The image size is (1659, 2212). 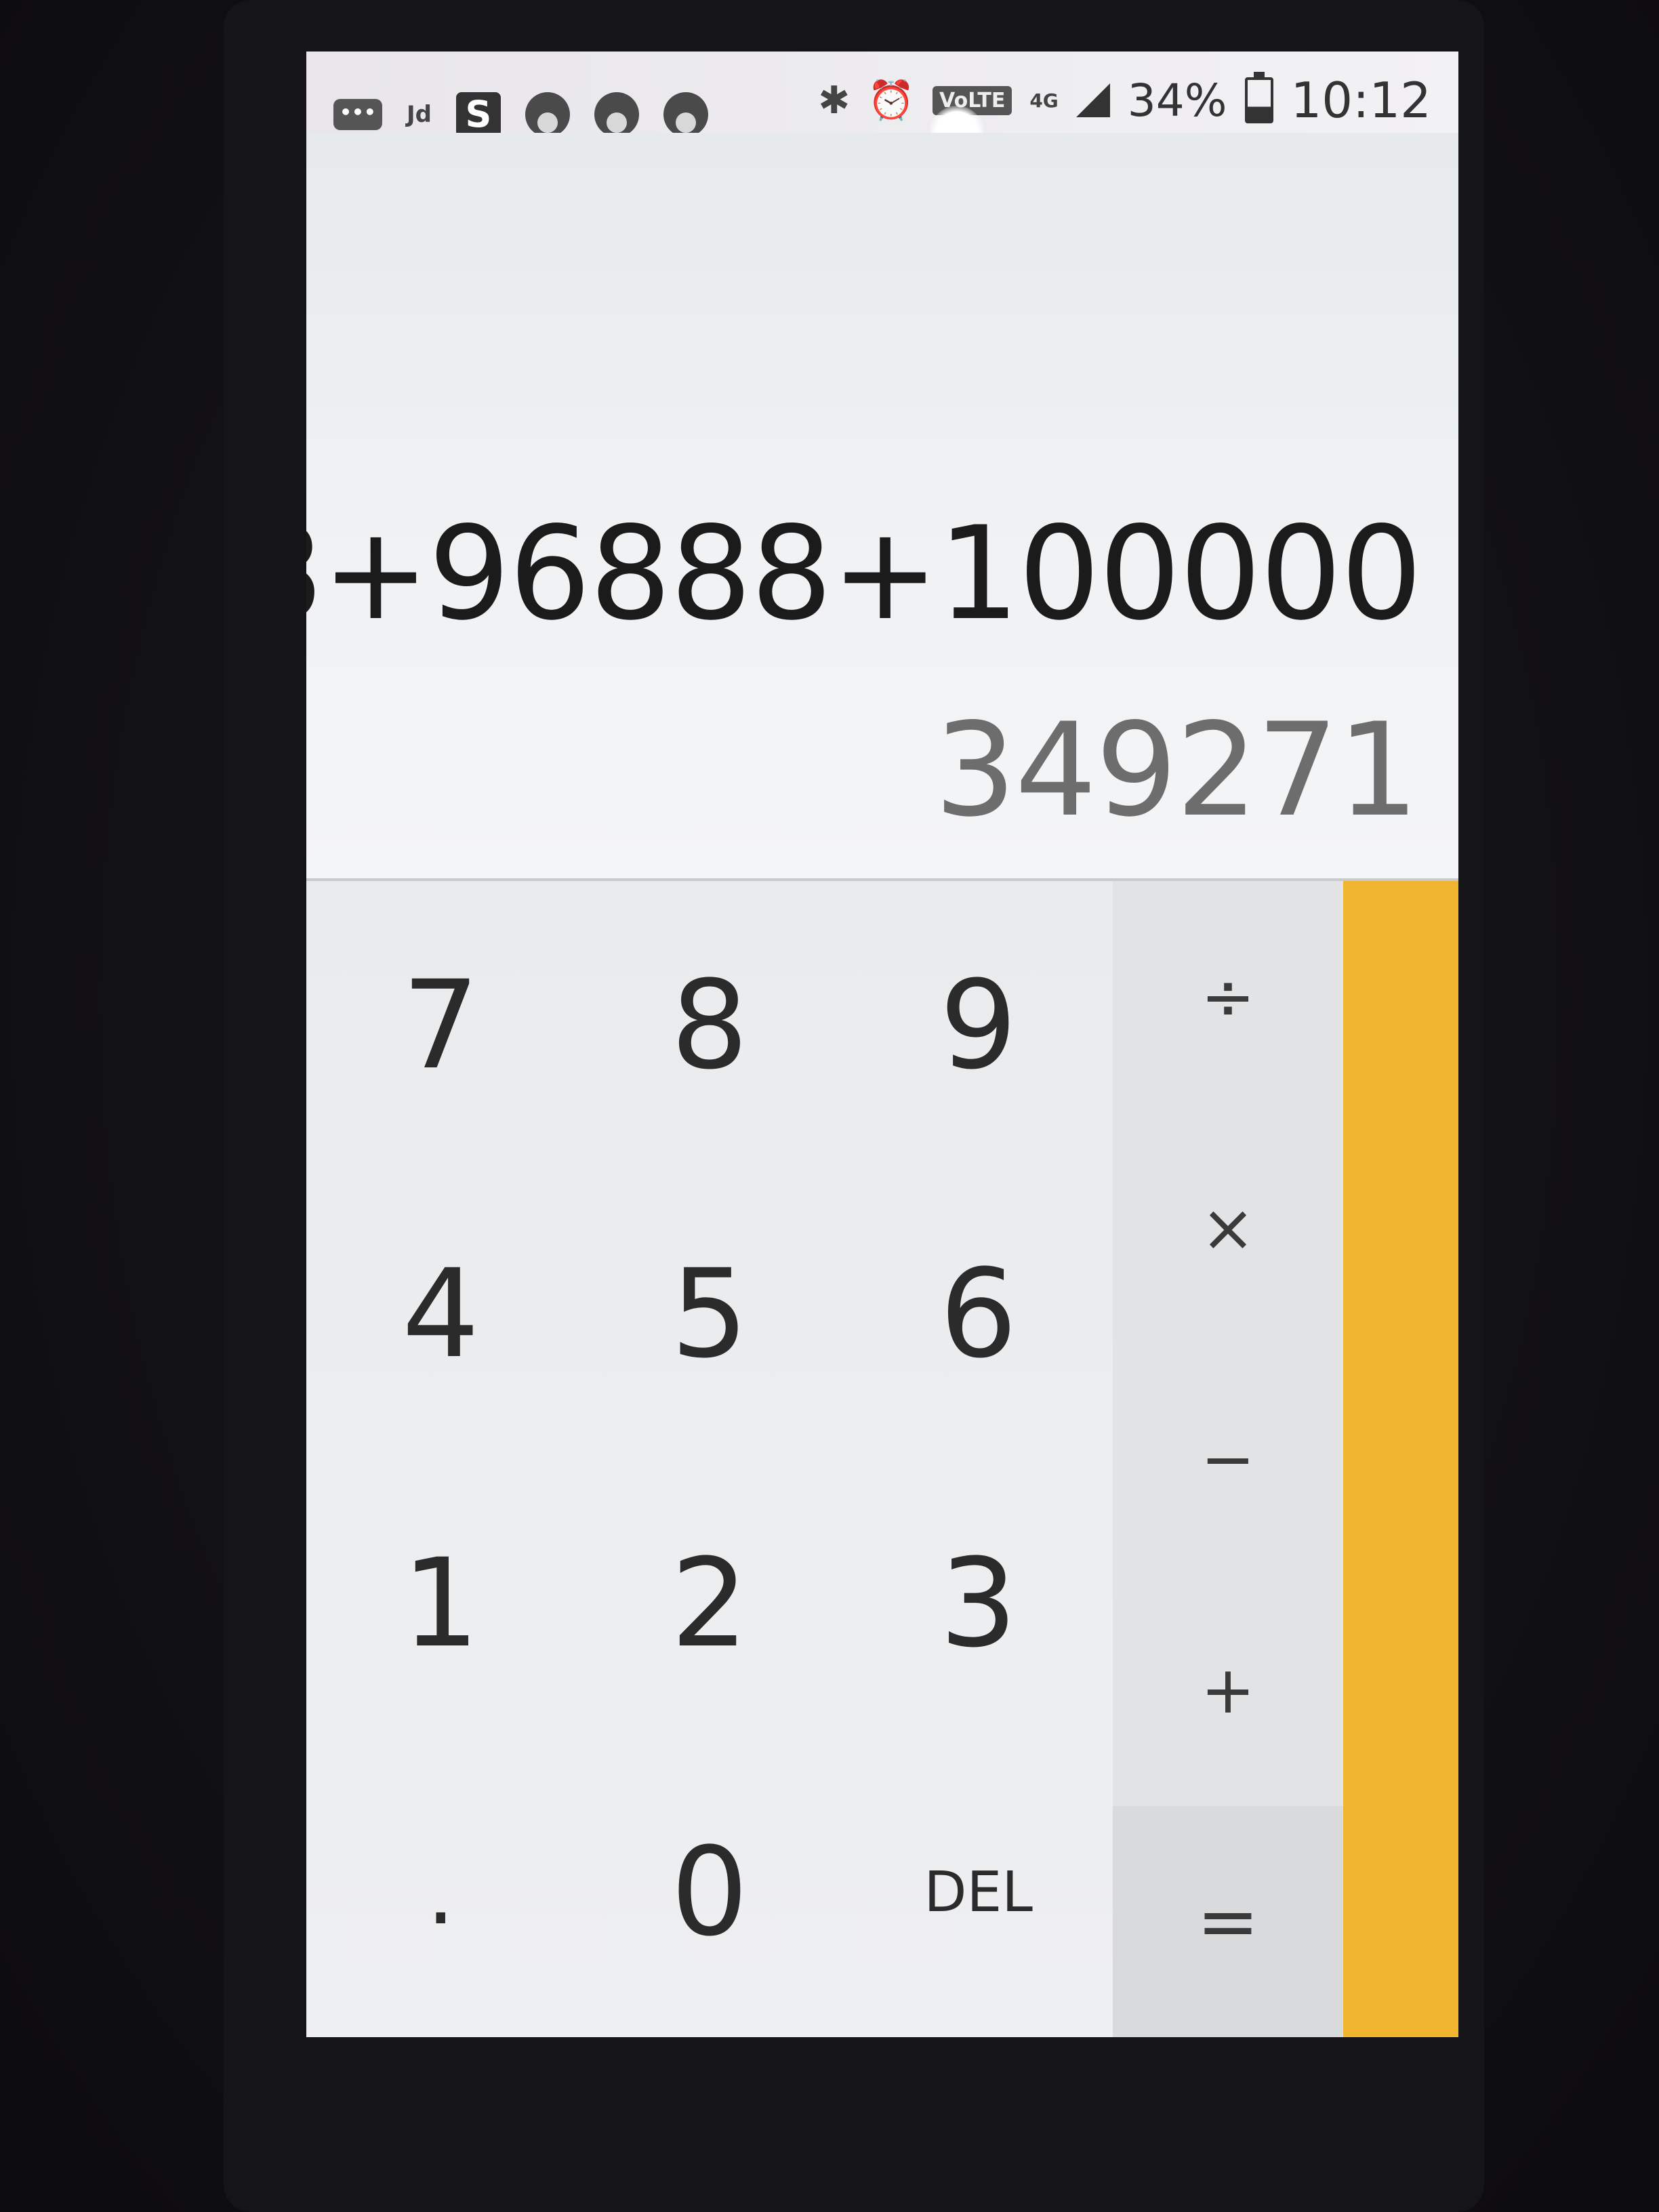 I want to click on multiply-button: ×, so click(x=1228, y=1227).